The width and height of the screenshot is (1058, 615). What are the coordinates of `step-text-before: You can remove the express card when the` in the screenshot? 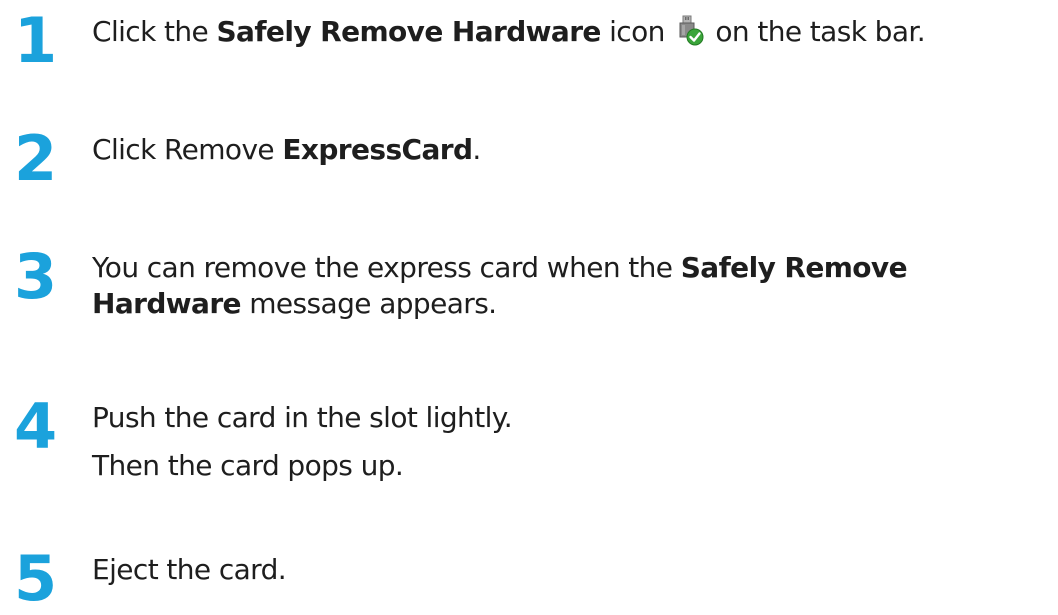 It's located at (386, 267).